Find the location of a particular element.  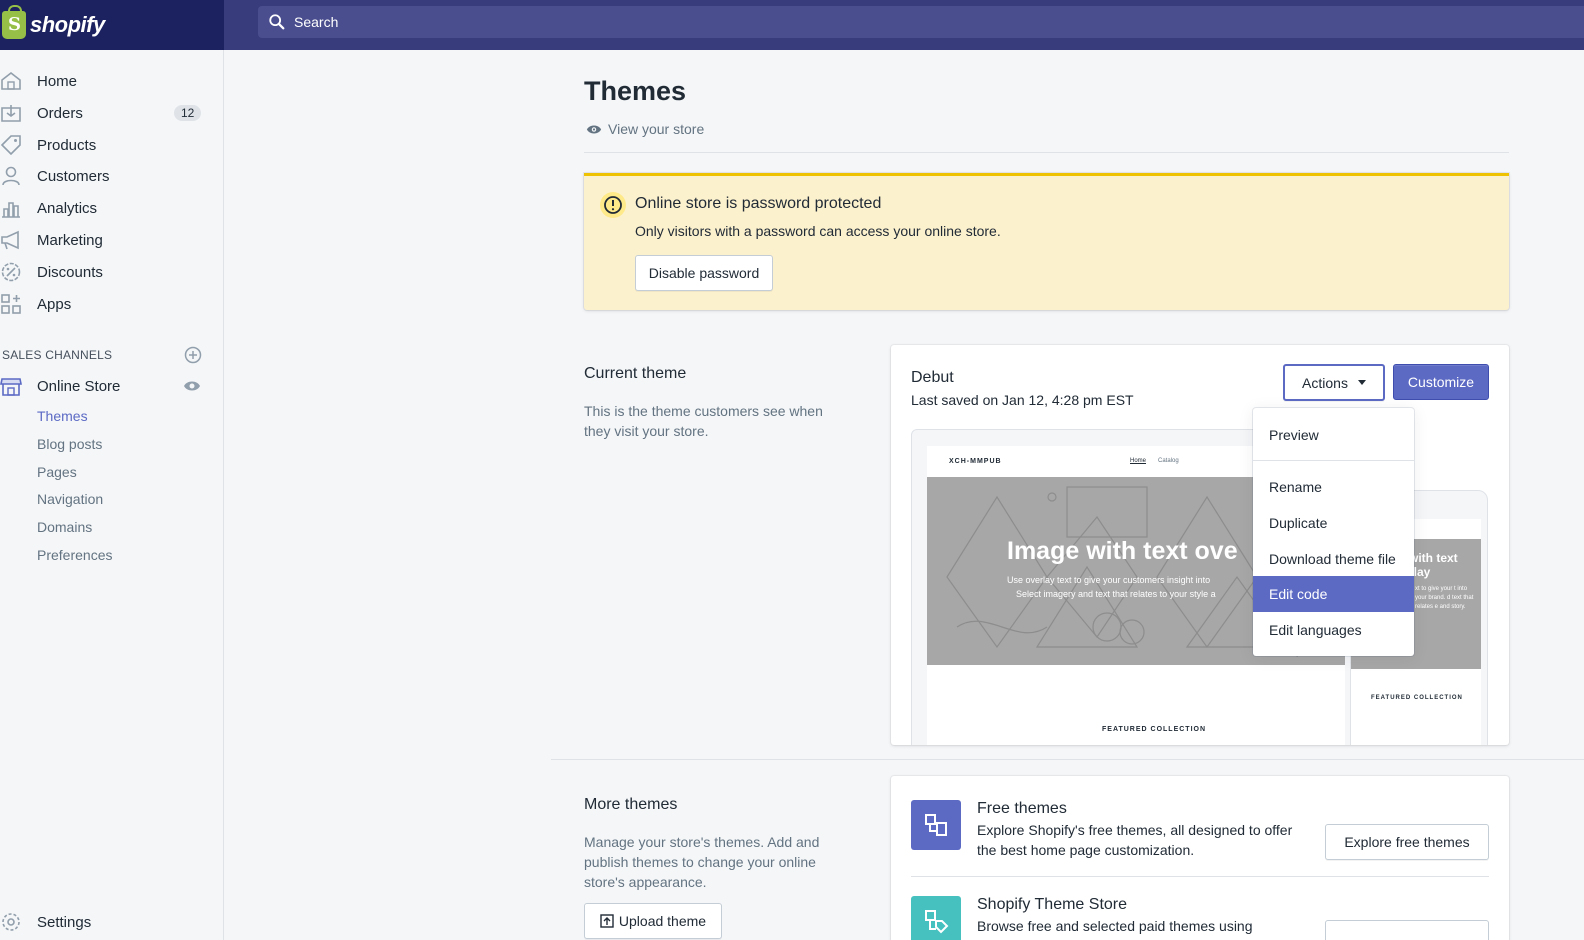

apps-icon is located at coordinates (11, 304).